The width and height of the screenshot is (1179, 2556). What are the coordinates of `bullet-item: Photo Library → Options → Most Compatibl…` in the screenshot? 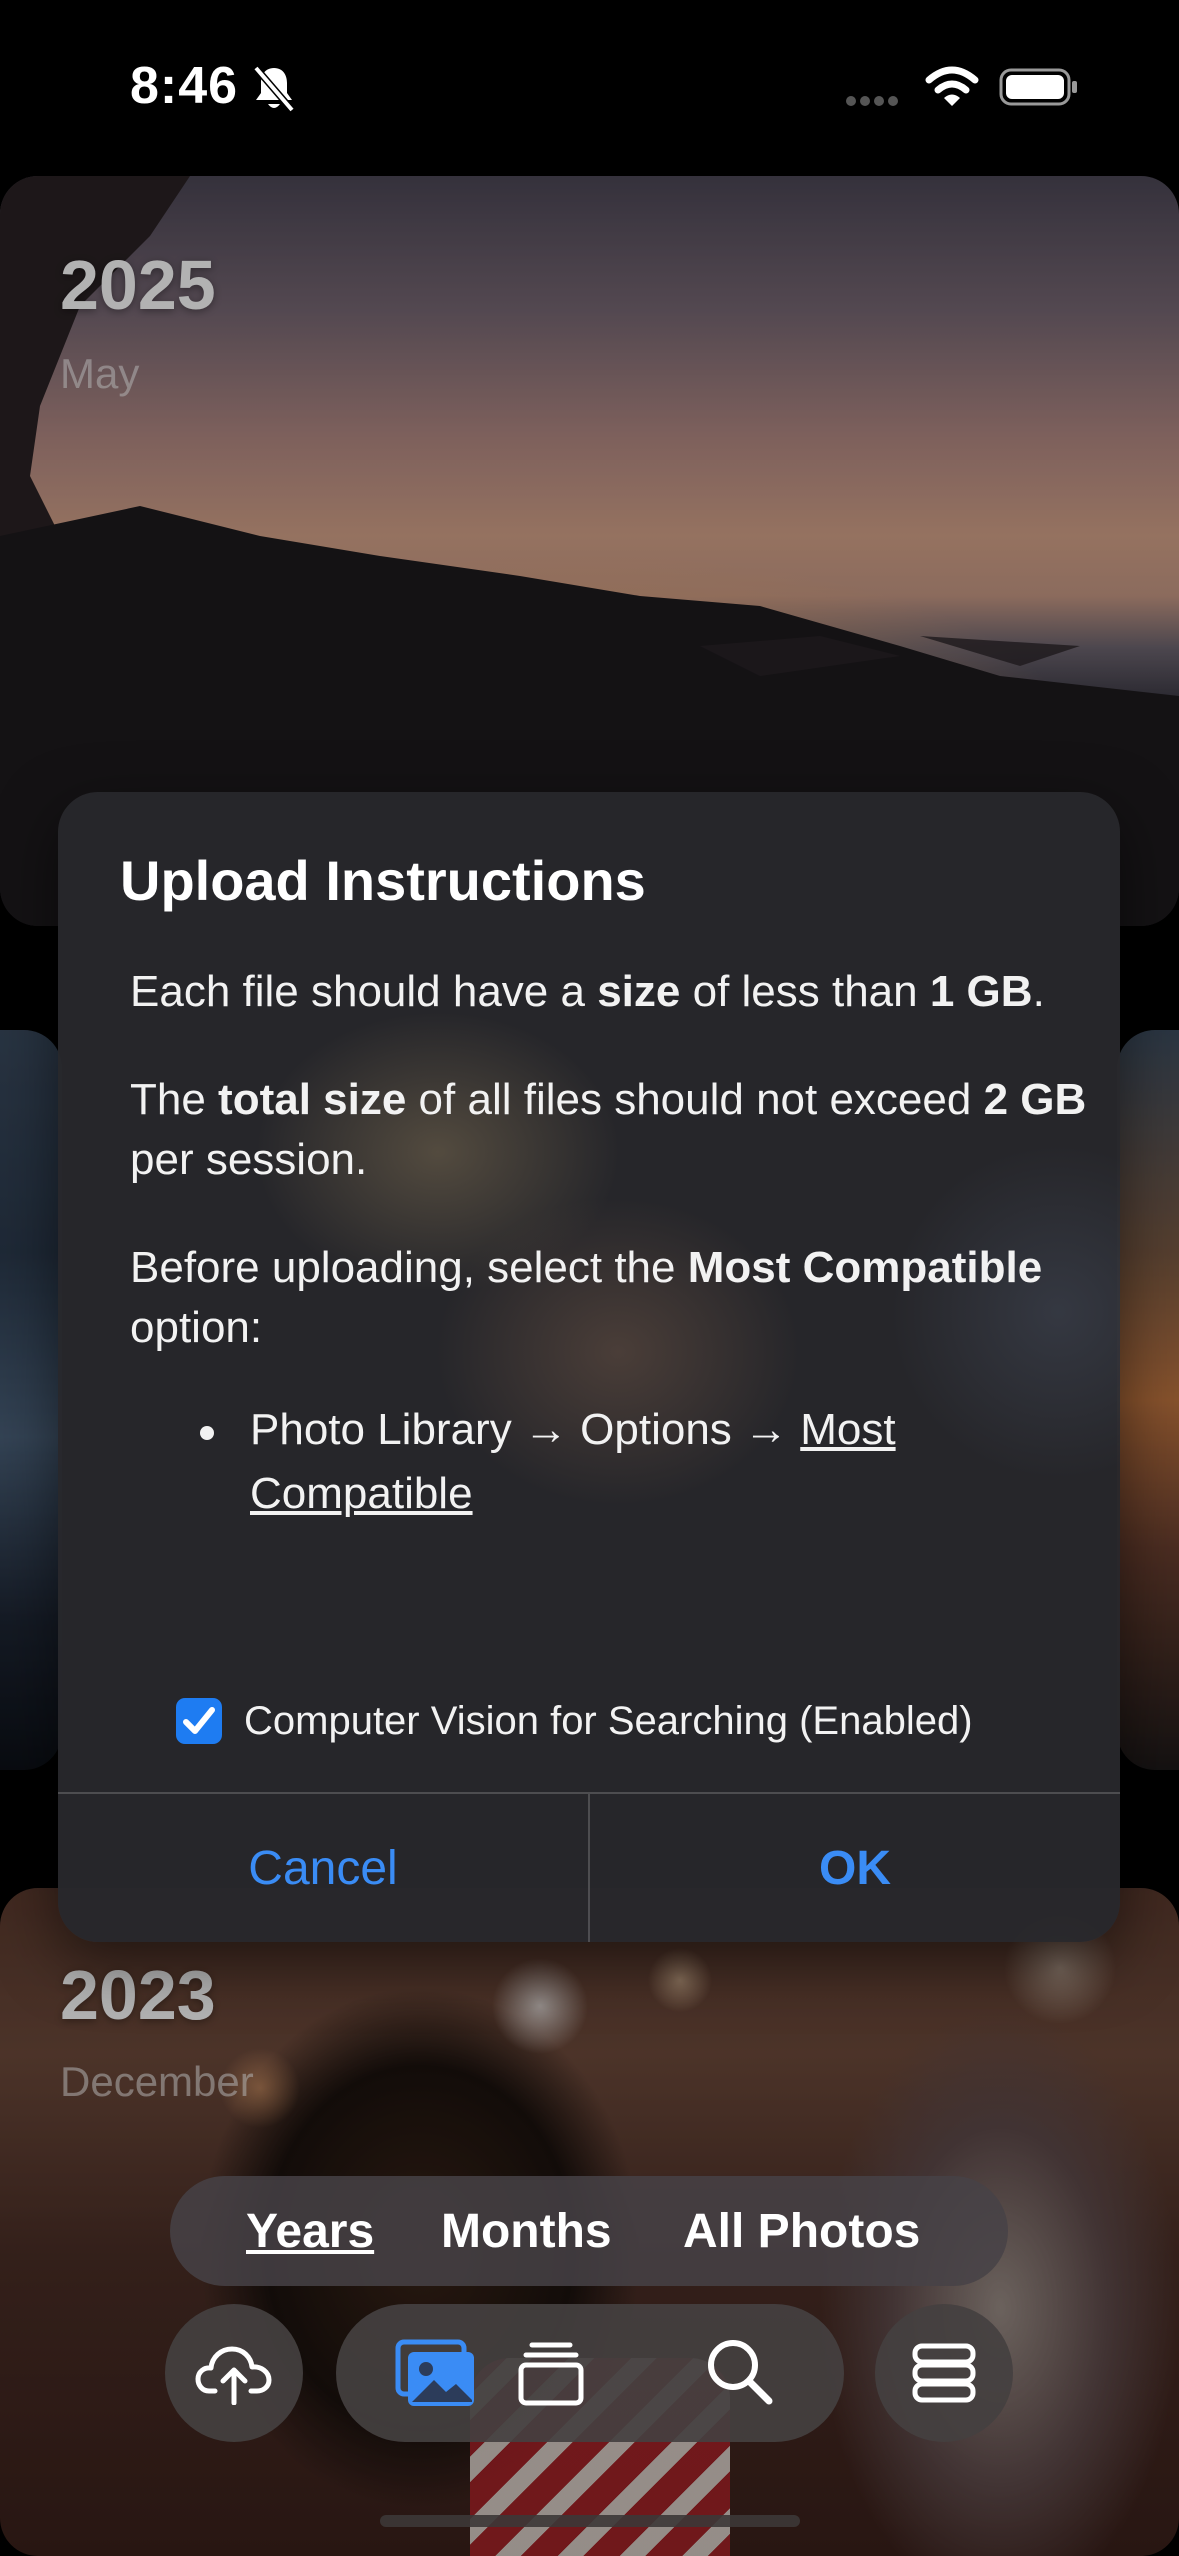 It's located at (610, 1462).